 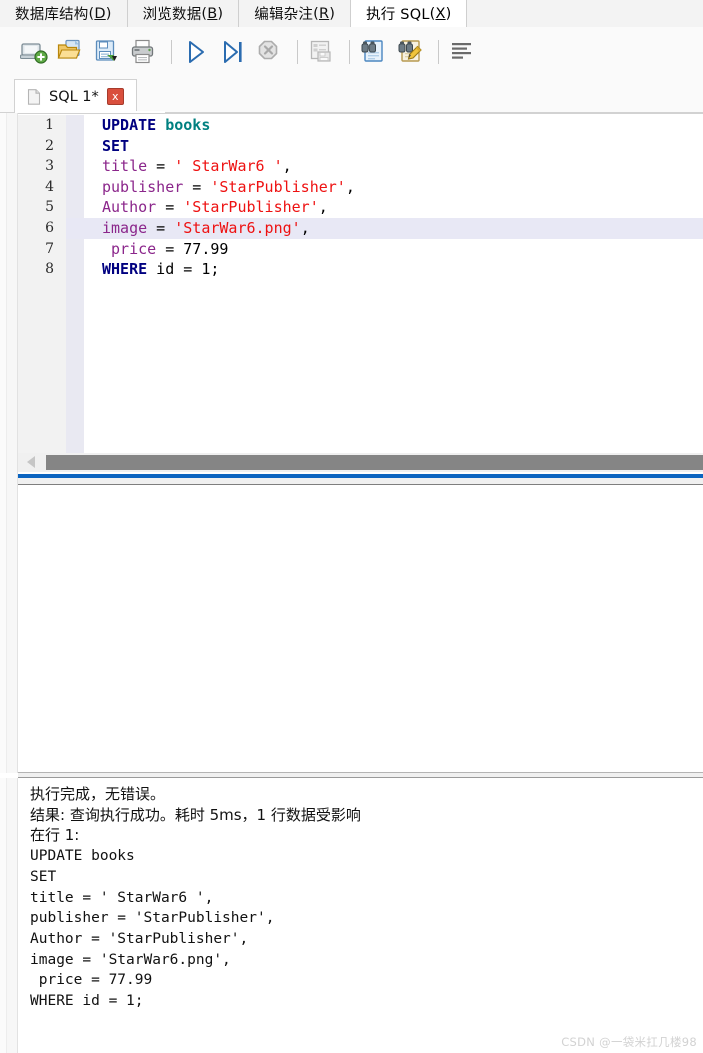 I want to click on code-token-idt: price, so click(x=129, y=248).